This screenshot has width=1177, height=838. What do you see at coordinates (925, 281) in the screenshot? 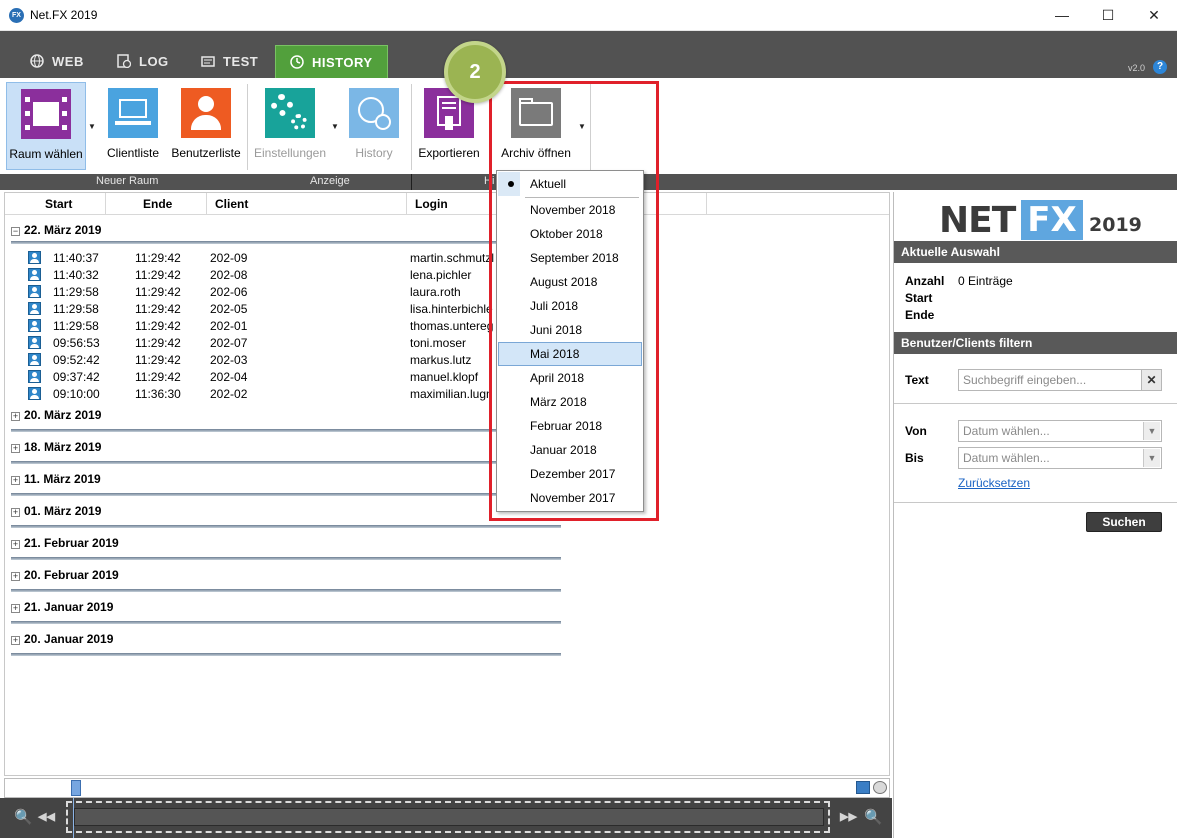
I see `anzahl-label: Anzahl` at bounding box center [925, 281].